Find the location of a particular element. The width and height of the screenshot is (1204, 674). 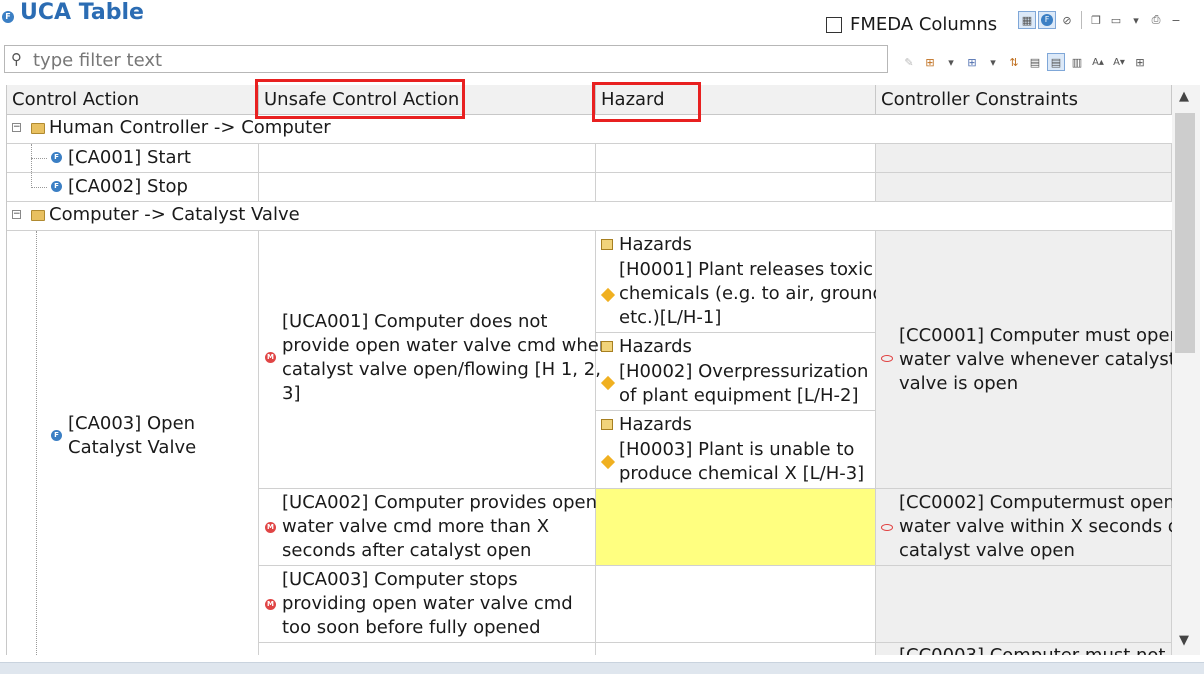

column-header-unsafe-control-action: Unsafe Control Action is located at coordinates (427, 100).